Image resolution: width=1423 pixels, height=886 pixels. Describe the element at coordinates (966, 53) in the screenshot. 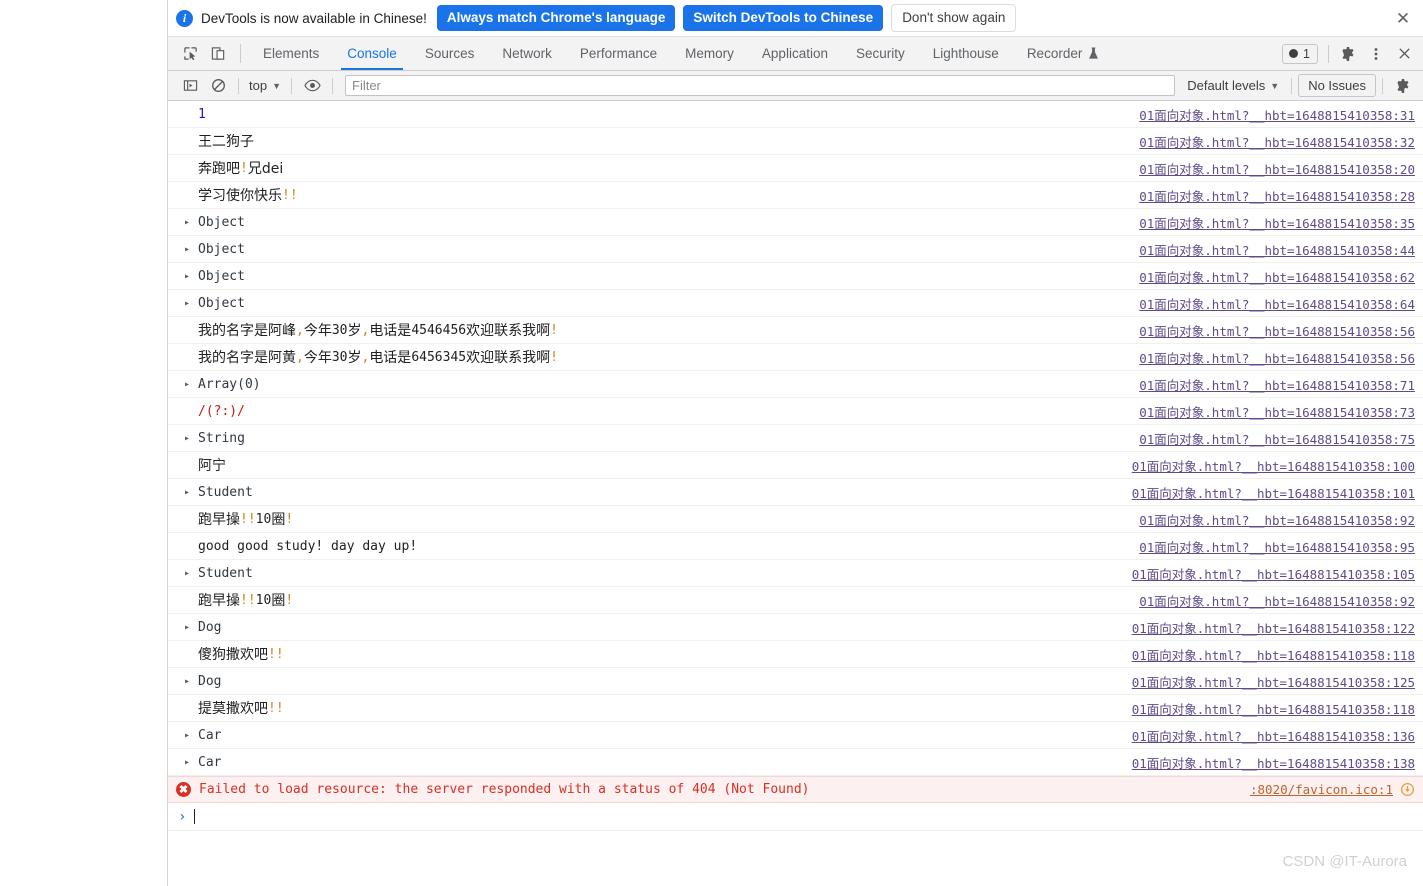

I see `tab-lighthouse: Lighthouse` at that location.